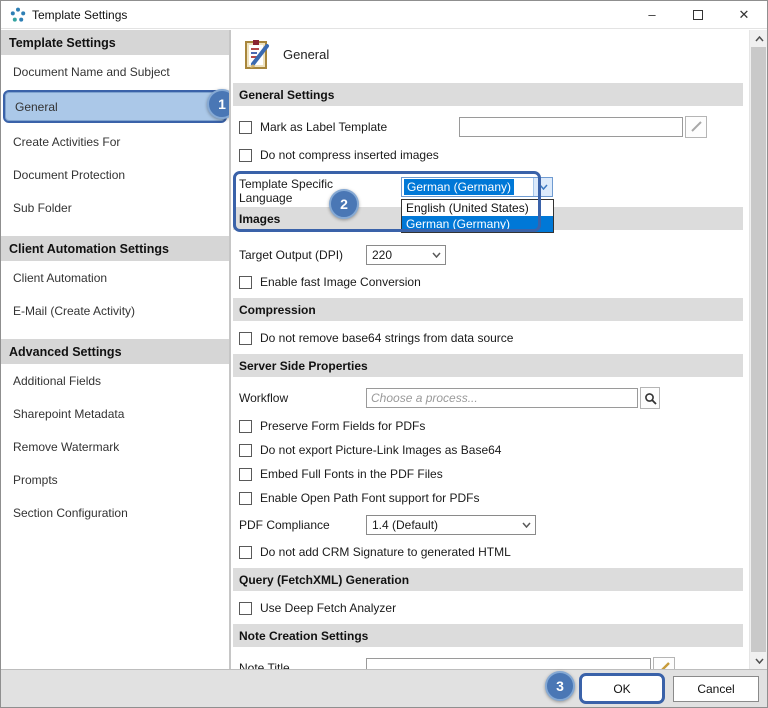 The height and width of the screenshot is (708, 768). I want to click on workflow-input, so click(502, 398).